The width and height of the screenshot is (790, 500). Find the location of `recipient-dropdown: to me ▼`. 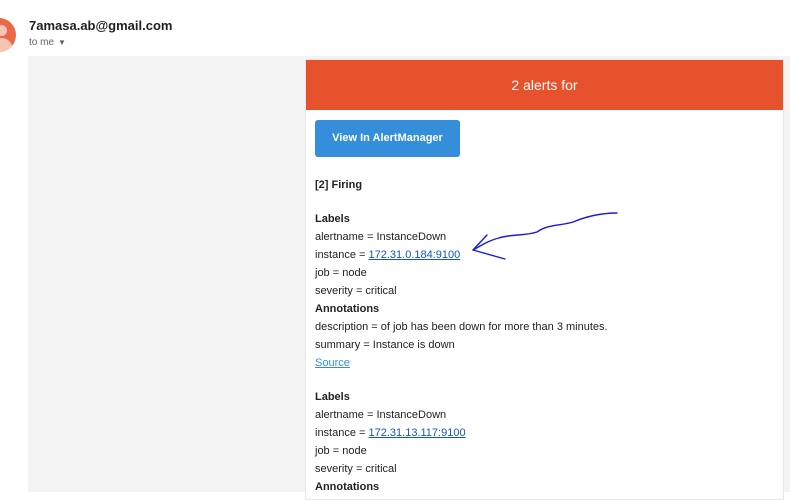

recipient-dropdown: to me ▼ is located at coordinates (47, 42).